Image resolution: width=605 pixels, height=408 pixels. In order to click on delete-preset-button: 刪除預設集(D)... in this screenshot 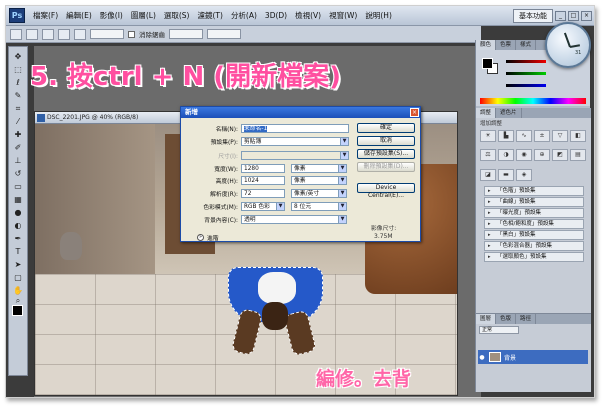, I will do `click(386, 167)`.